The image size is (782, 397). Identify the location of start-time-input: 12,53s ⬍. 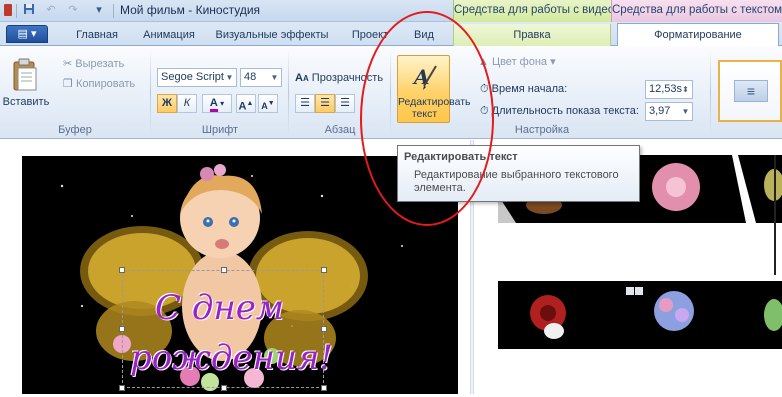
(669, 89).